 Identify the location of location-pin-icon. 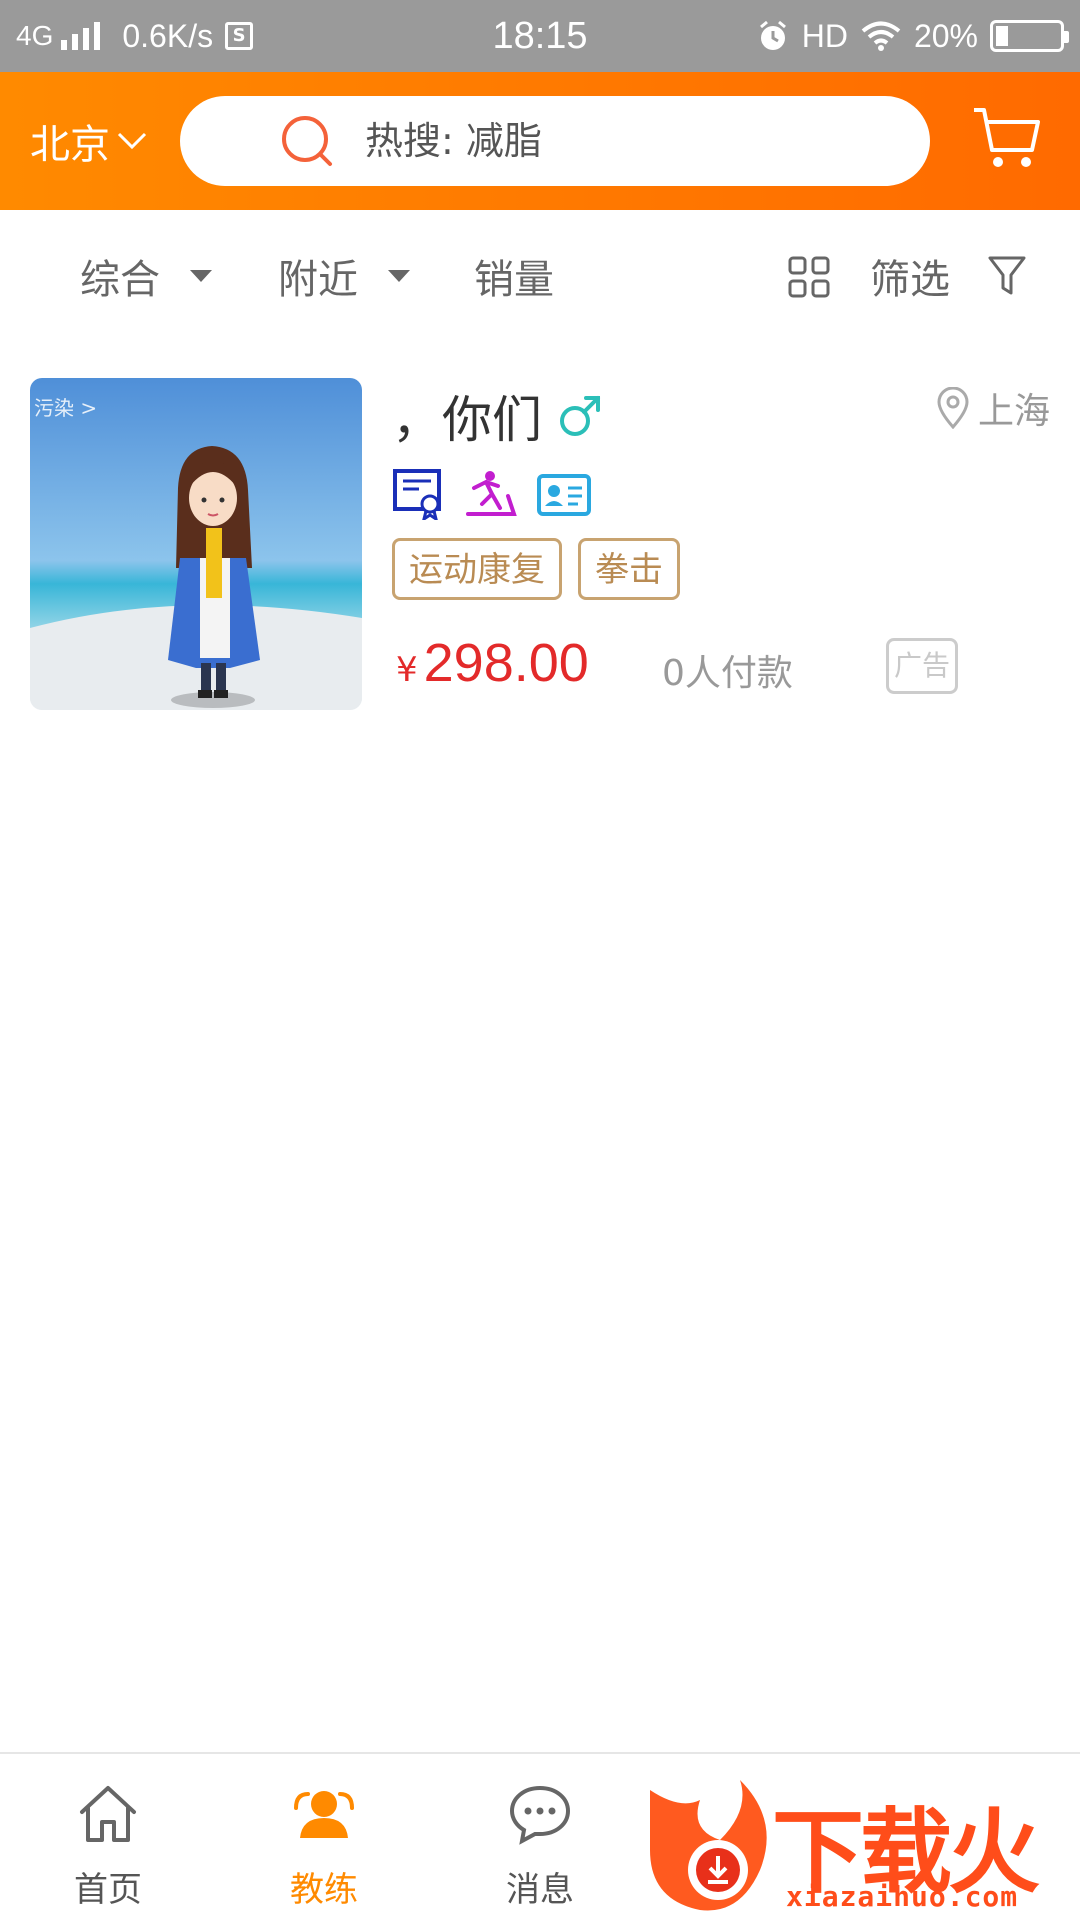
(953, 408).